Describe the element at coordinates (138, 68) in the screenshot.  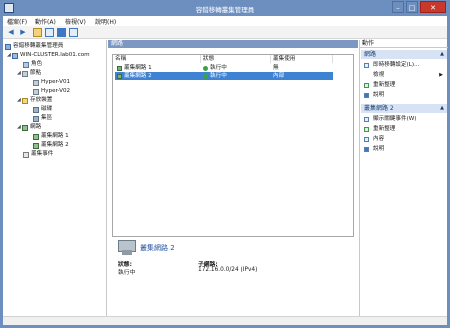
I see `row-name: 叢集網路 1` at that location.